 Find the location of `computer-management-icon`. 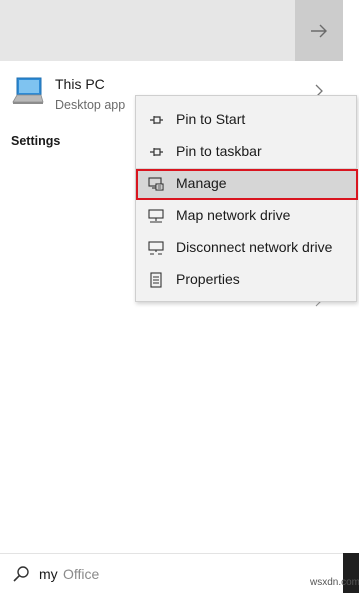

computer-management-icon is located at coordinates (156, 184).